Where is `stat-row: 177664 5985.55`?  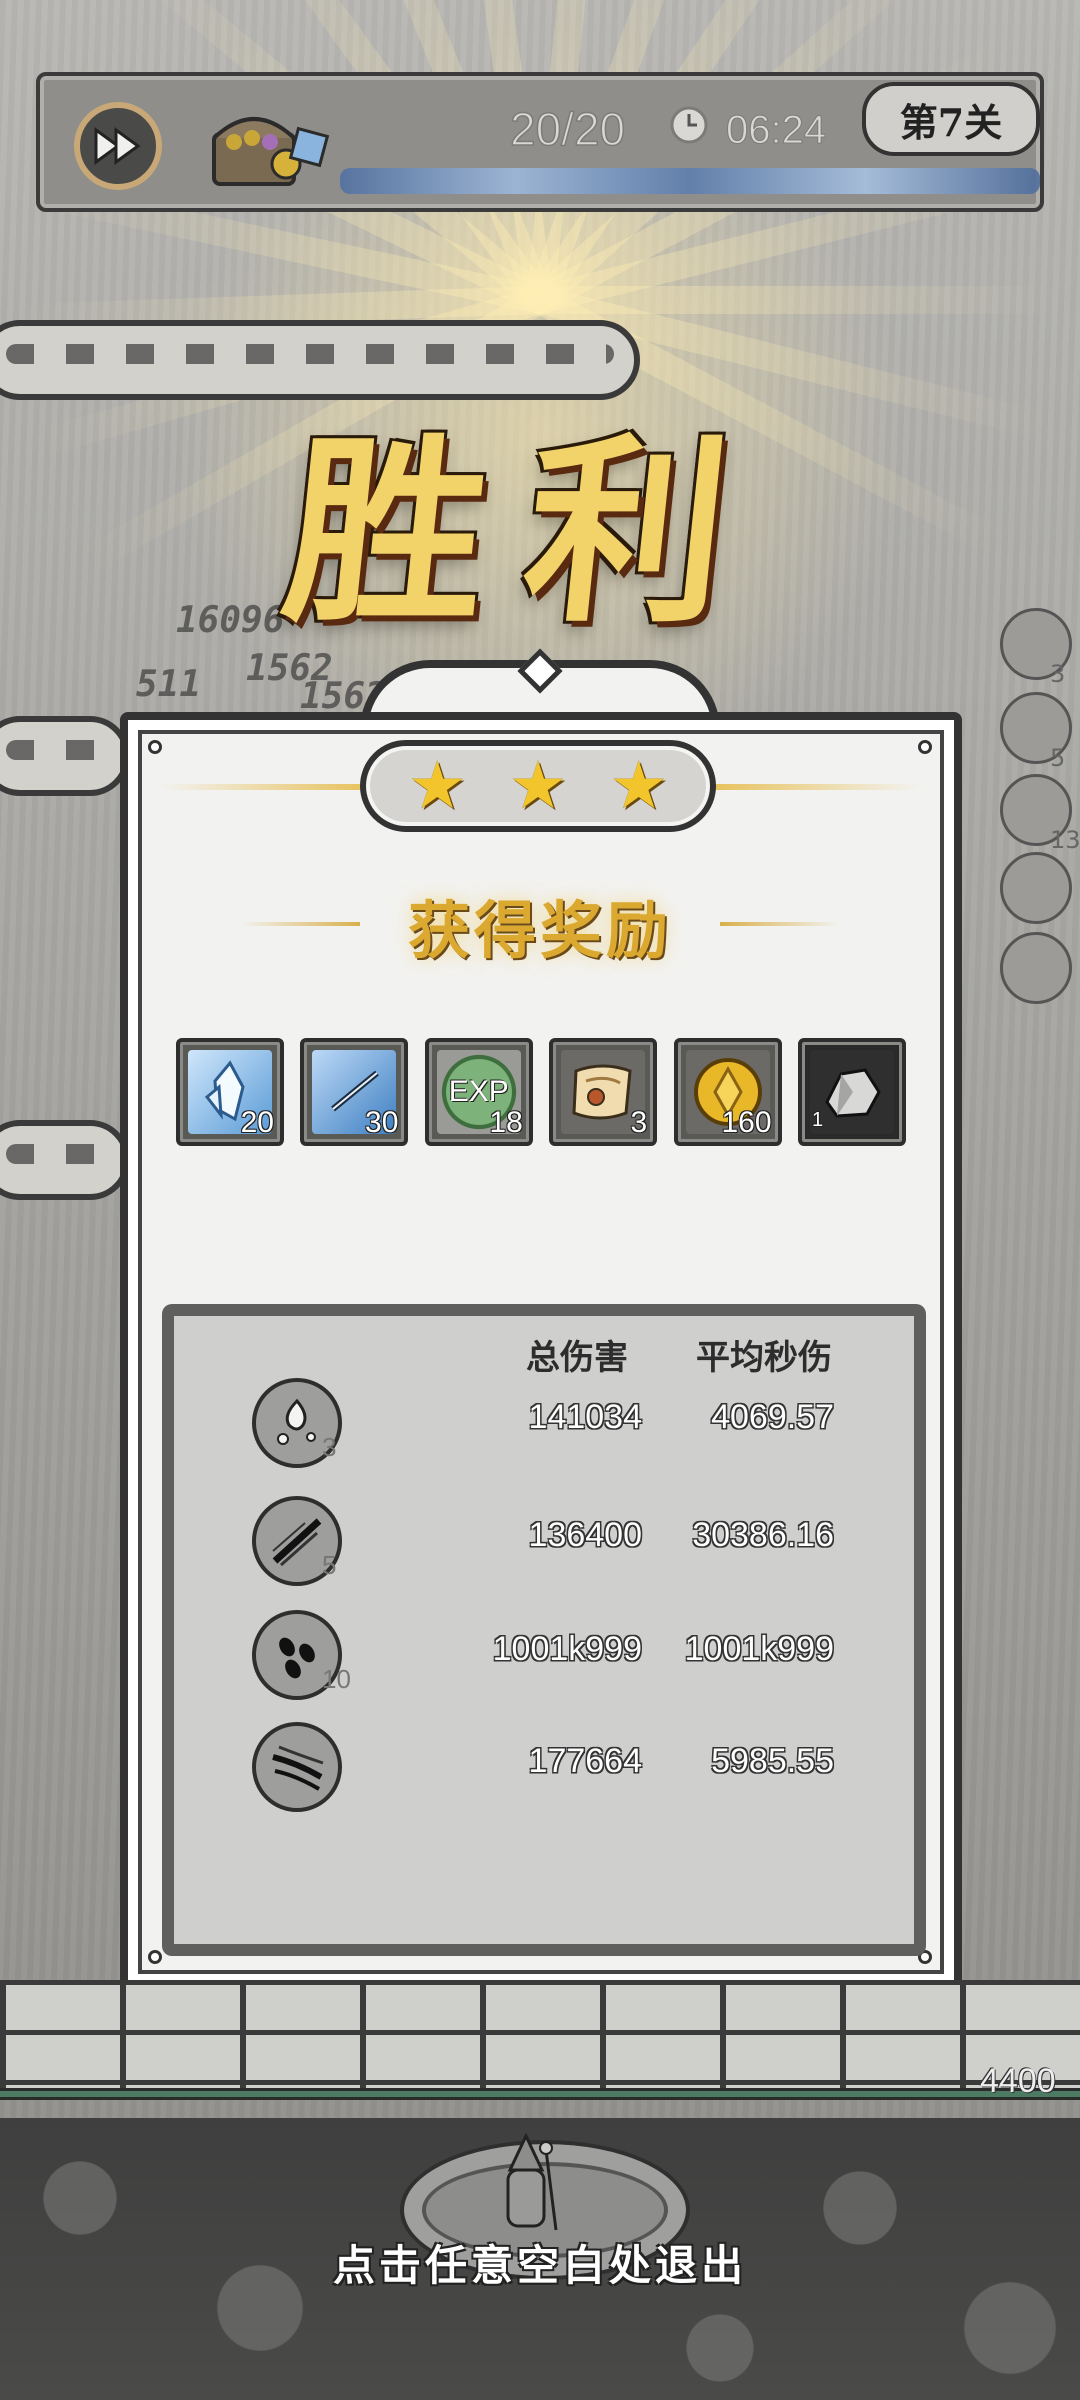 stat-row: 177664 5985.55 is located at coordinates (552, 1768).